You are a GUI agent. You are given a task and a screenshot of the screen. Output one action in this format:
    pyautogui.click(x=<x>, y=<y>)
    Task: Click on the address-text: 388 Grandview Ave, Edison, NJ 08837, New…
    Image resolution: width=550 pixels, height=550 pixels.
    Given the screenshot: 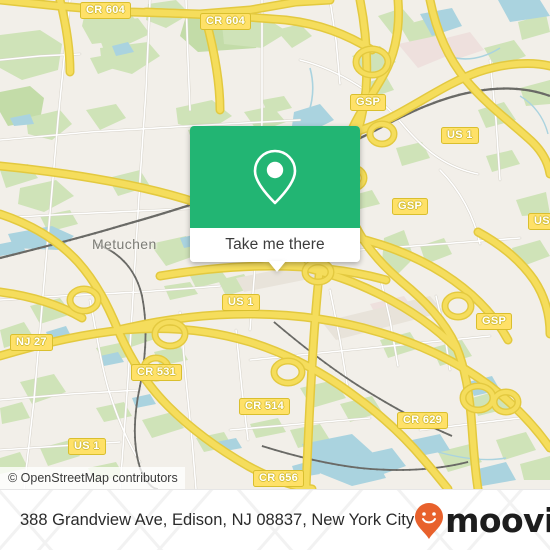 What is the action you would take?
    pyautogui.click(x=217, y=520)
    